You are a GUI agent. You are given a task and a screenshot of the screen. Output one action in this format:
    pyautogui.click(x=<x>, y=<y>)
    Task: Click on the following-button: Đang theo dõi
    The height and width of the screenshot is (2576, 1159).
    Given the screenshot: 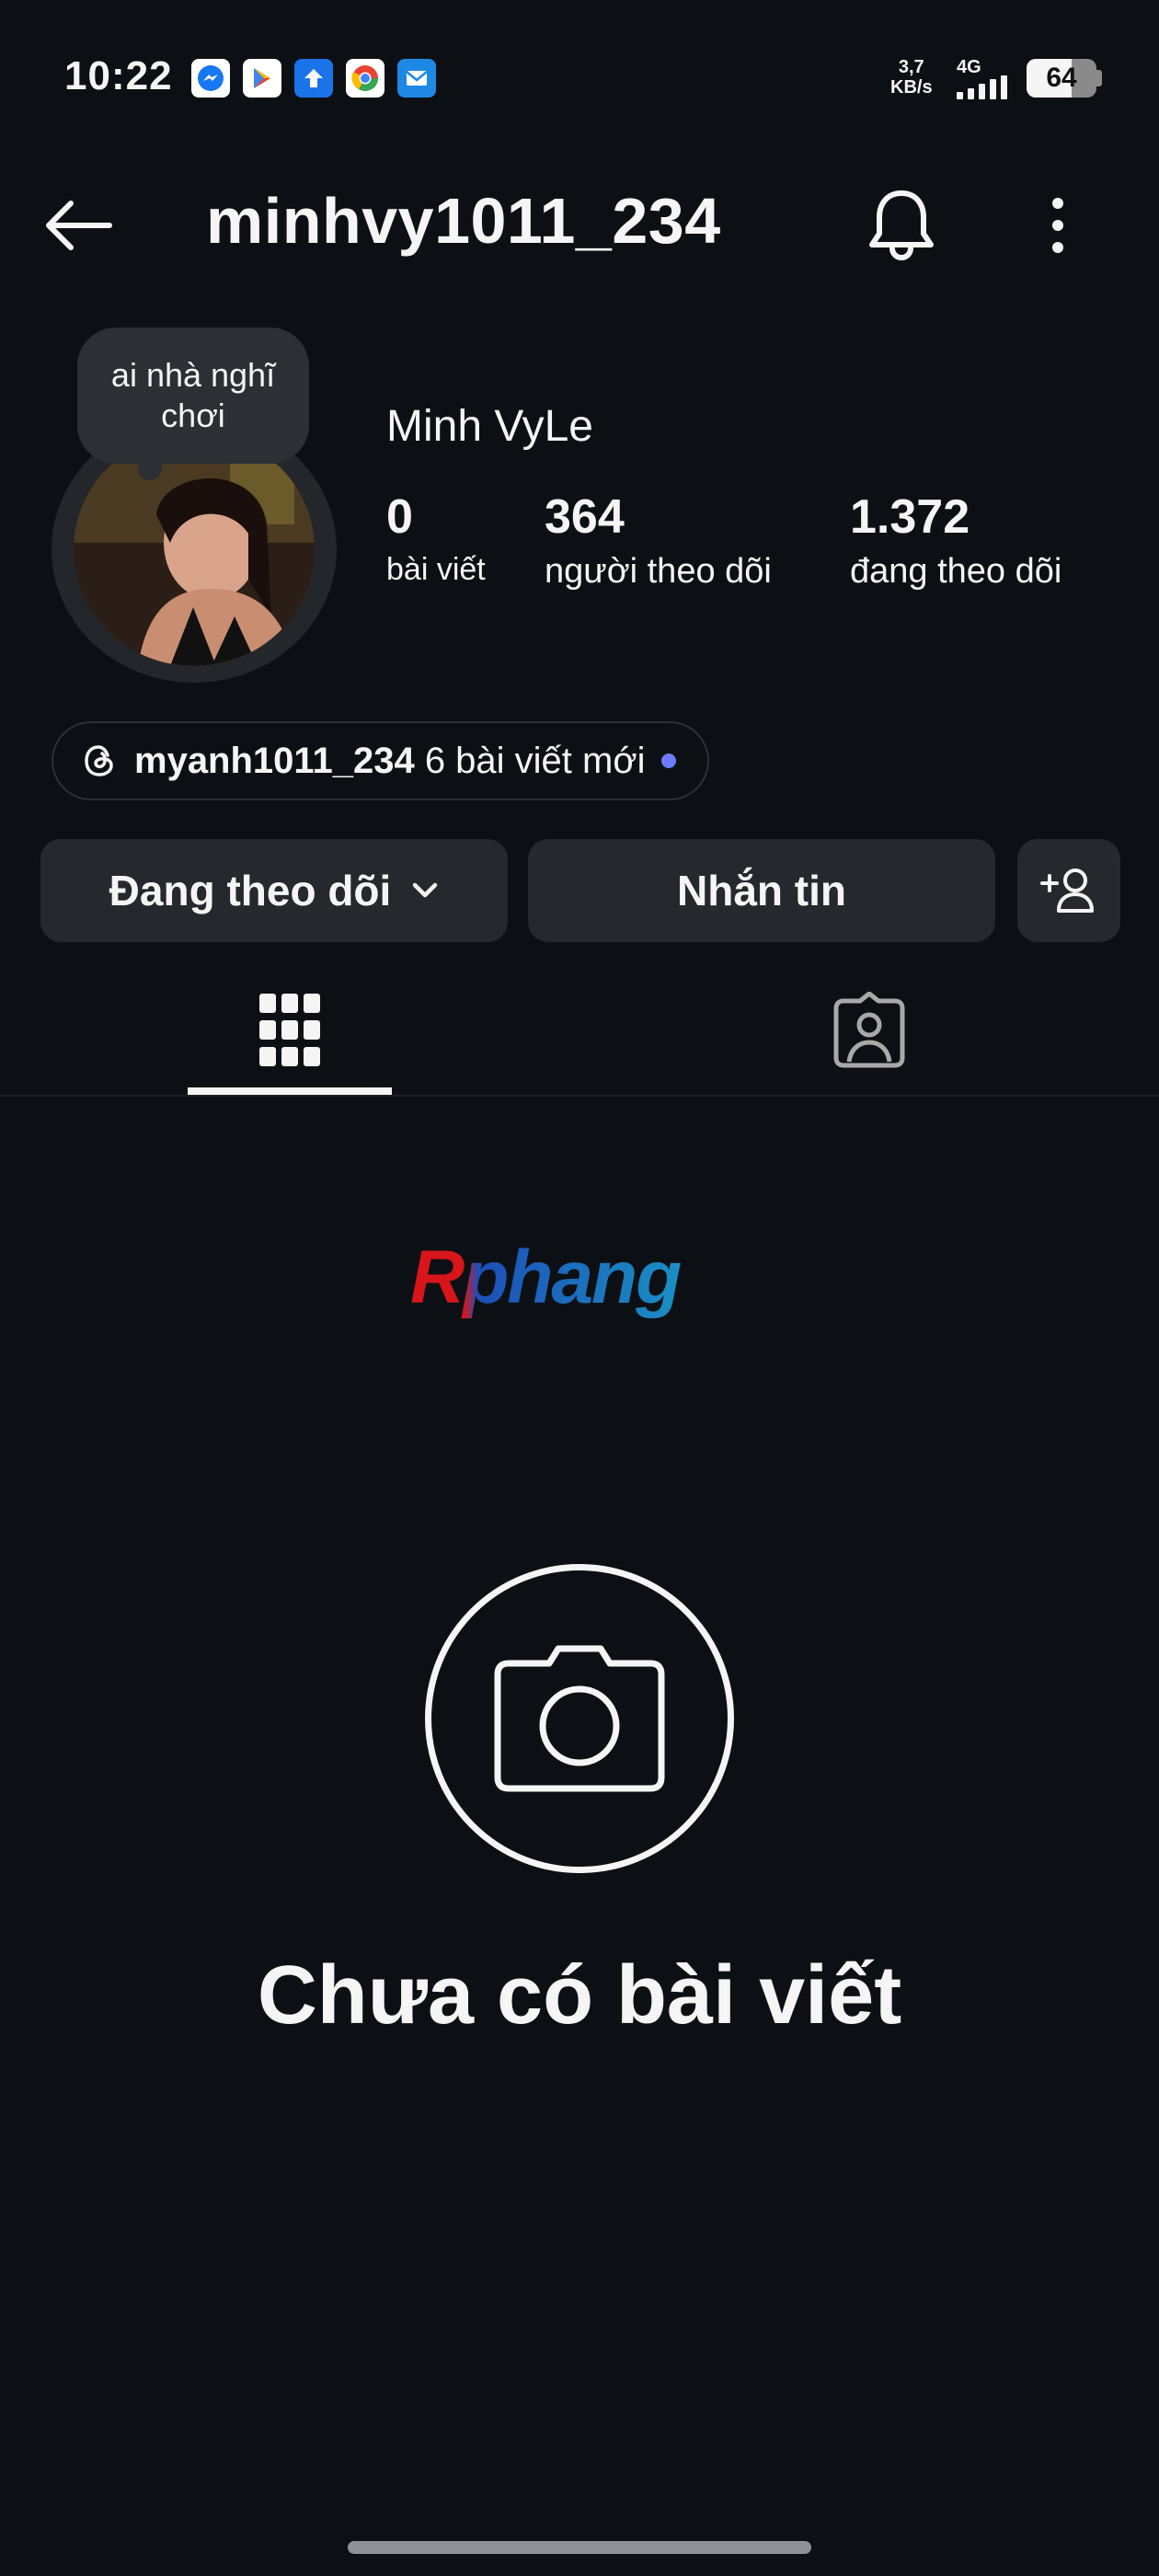 What is the action you would take?
    pyautogui.click(x=274, y=890)
    